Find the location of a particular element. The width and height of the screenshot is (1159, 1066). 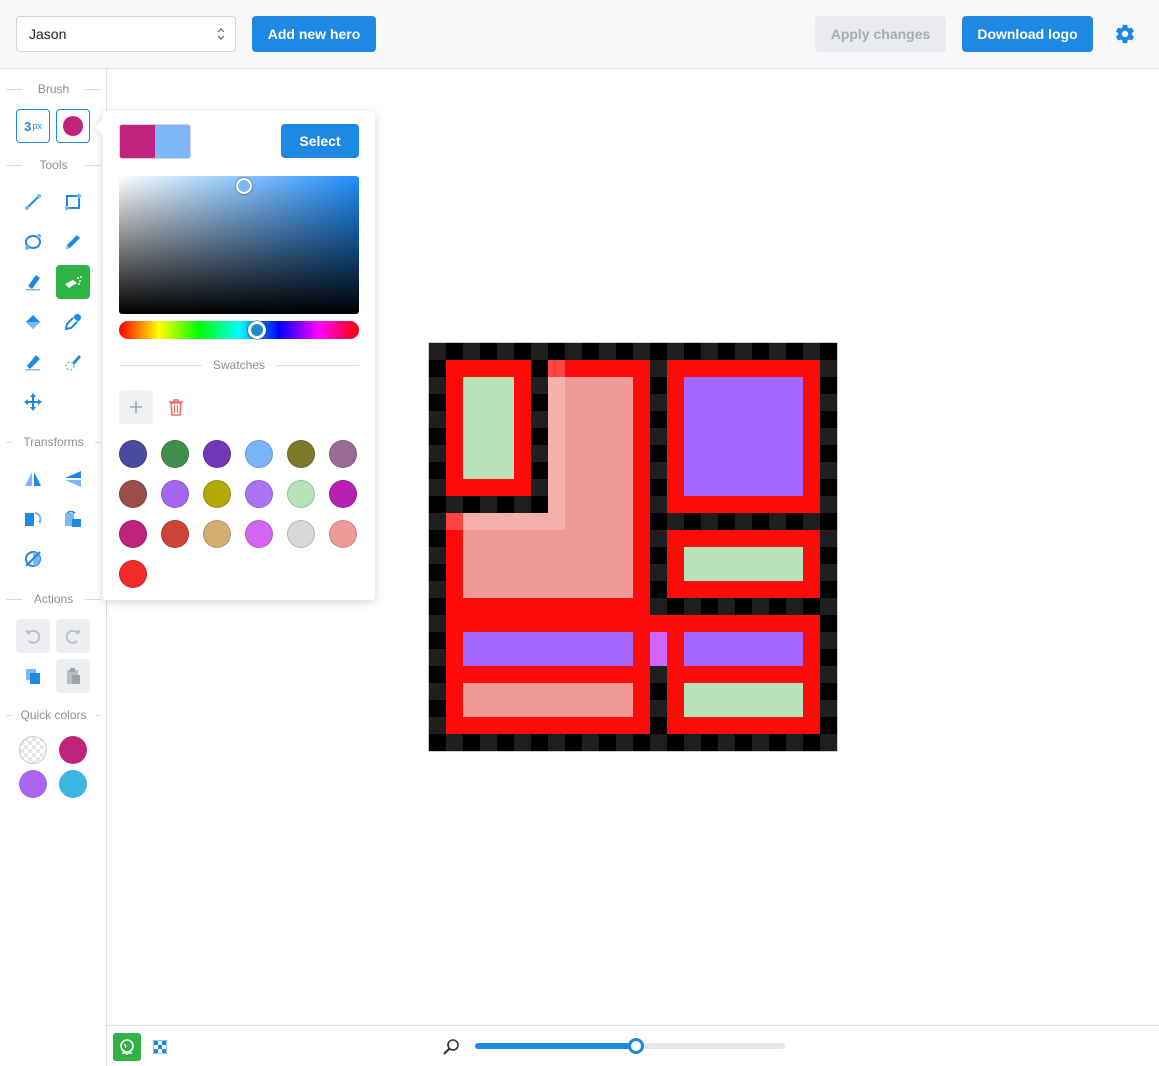

zoom-slider-handle is located at coordinates (636, 1046).